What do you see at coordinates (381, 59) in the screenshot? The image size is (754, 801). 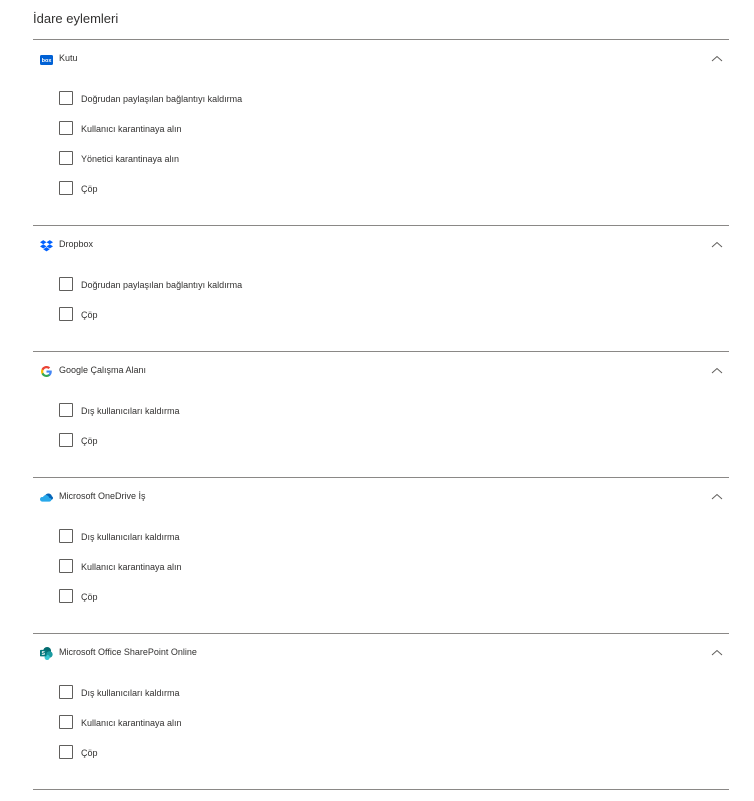 I see `section-header-box: box Kutu` at bounding box center [381, 59].